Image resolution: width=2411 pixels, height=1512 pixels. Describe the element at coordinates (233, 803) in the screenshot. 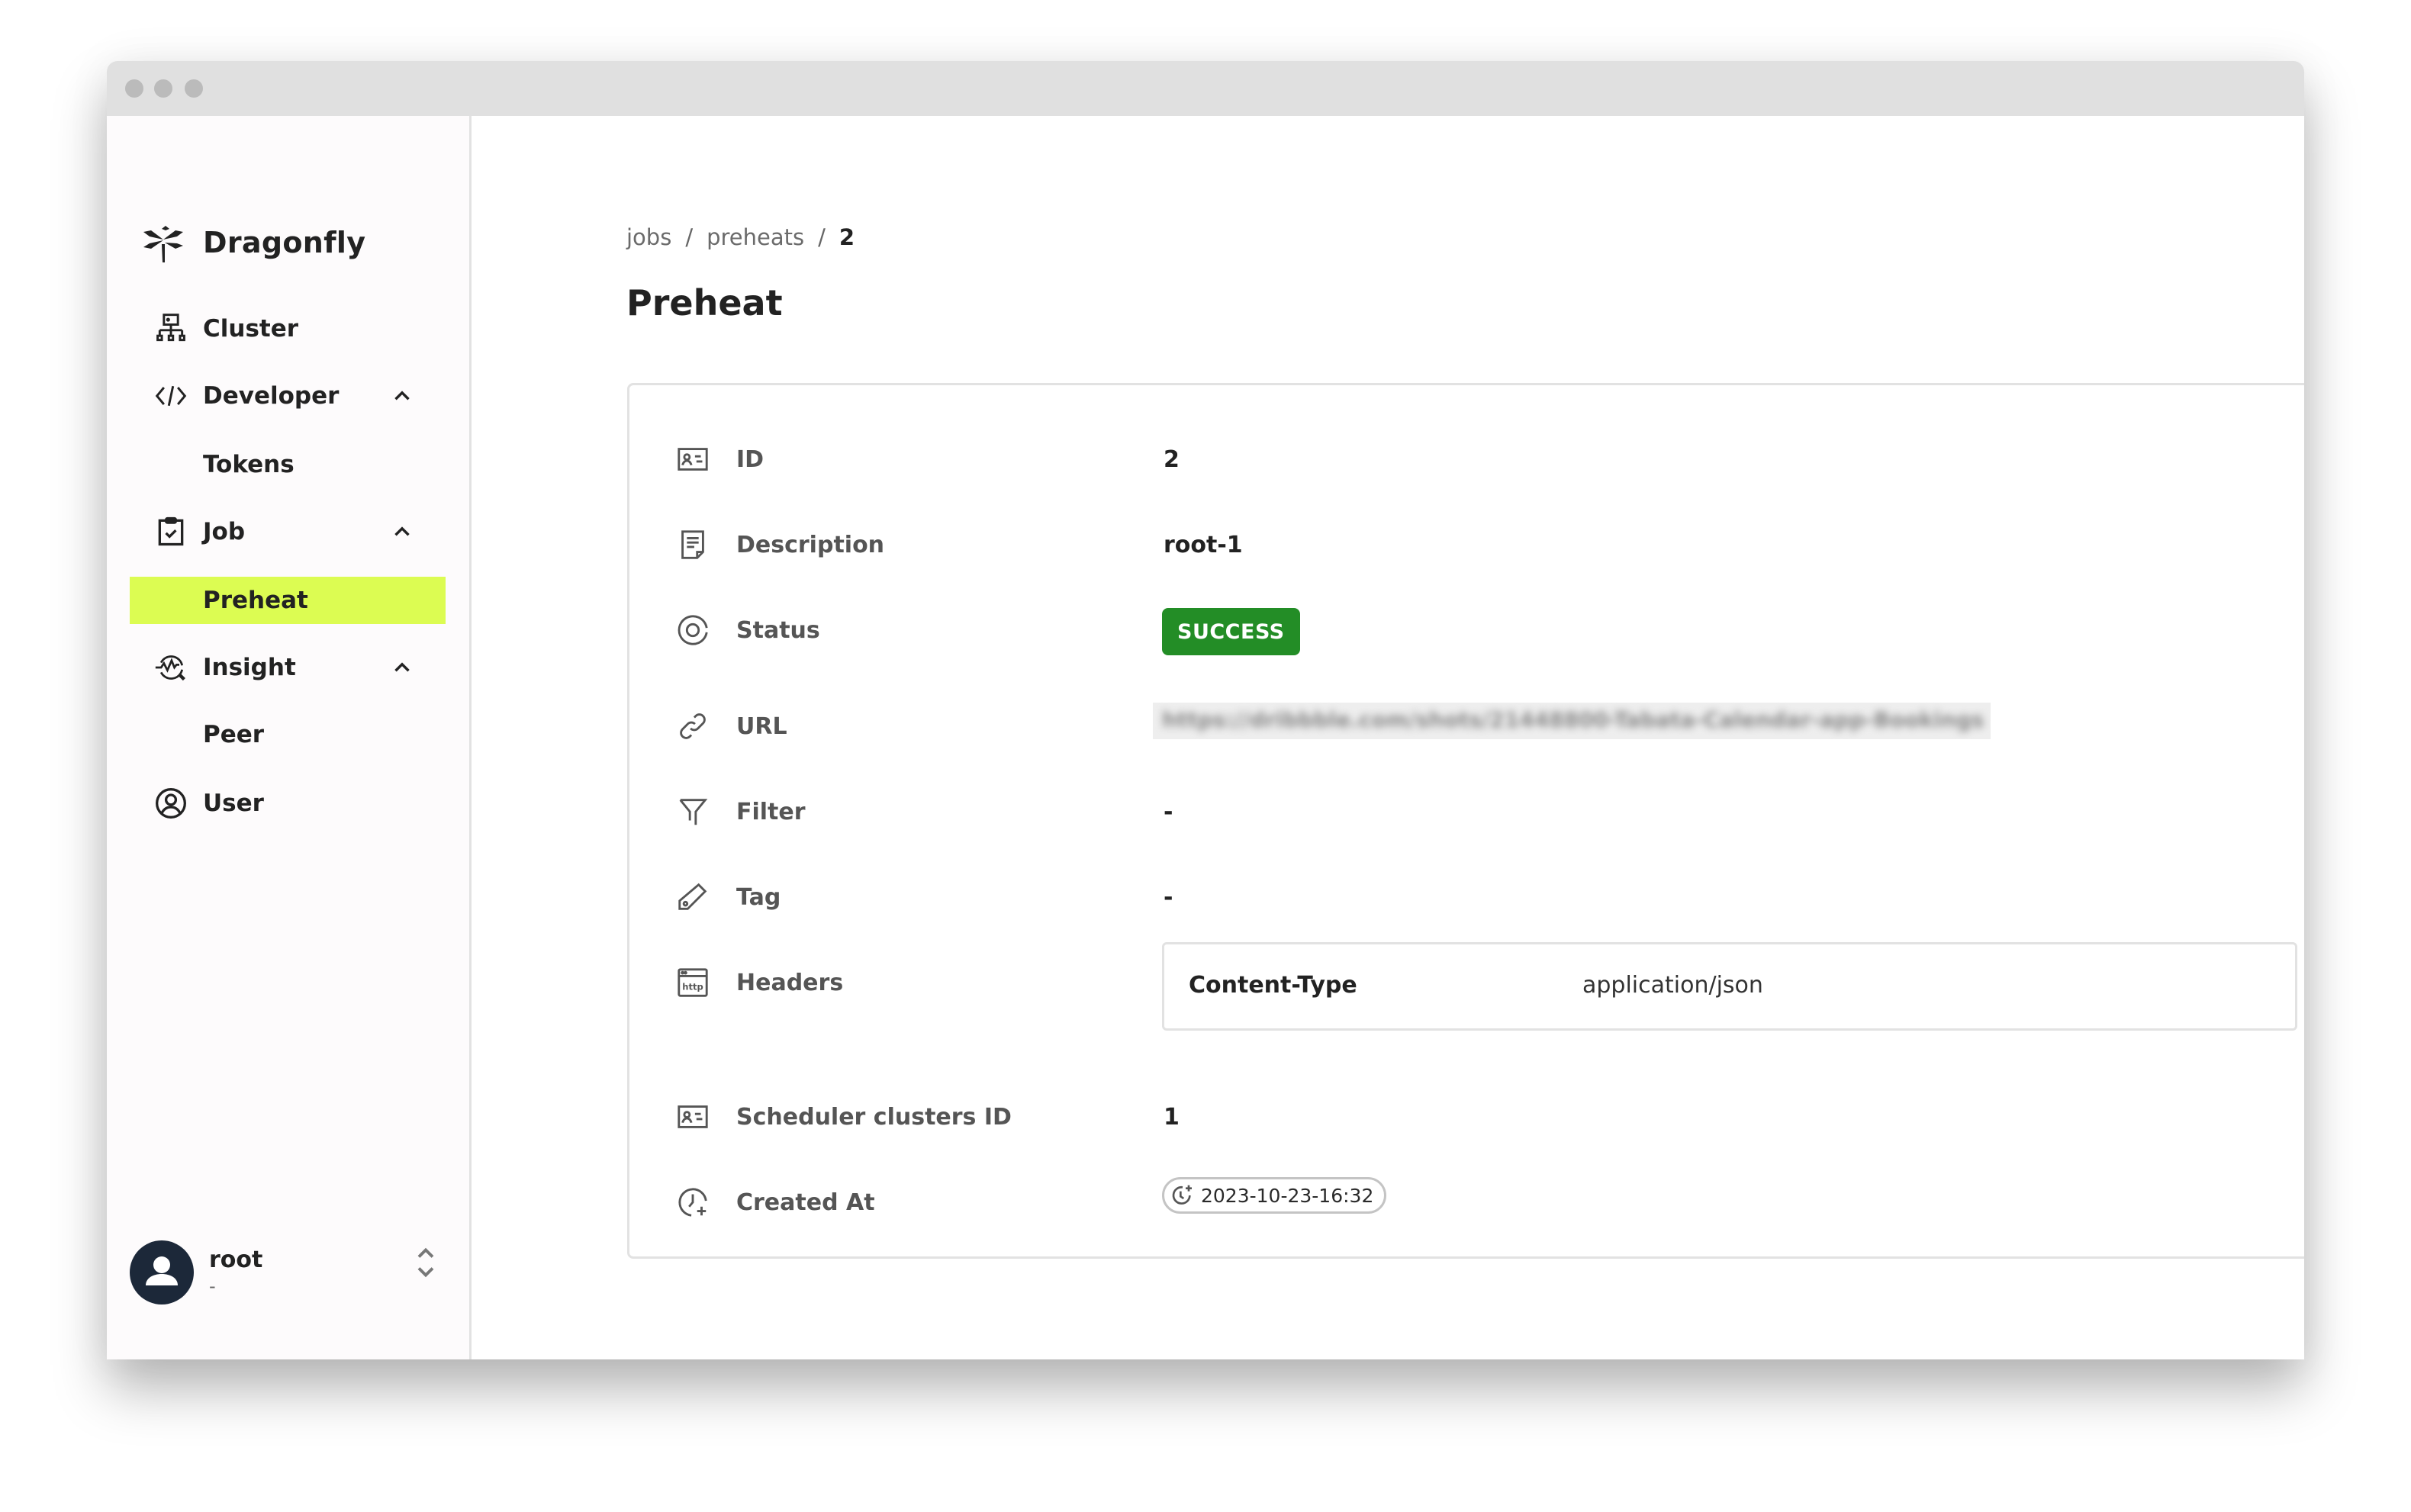

I see `sidebar-item-label: User` at that location.